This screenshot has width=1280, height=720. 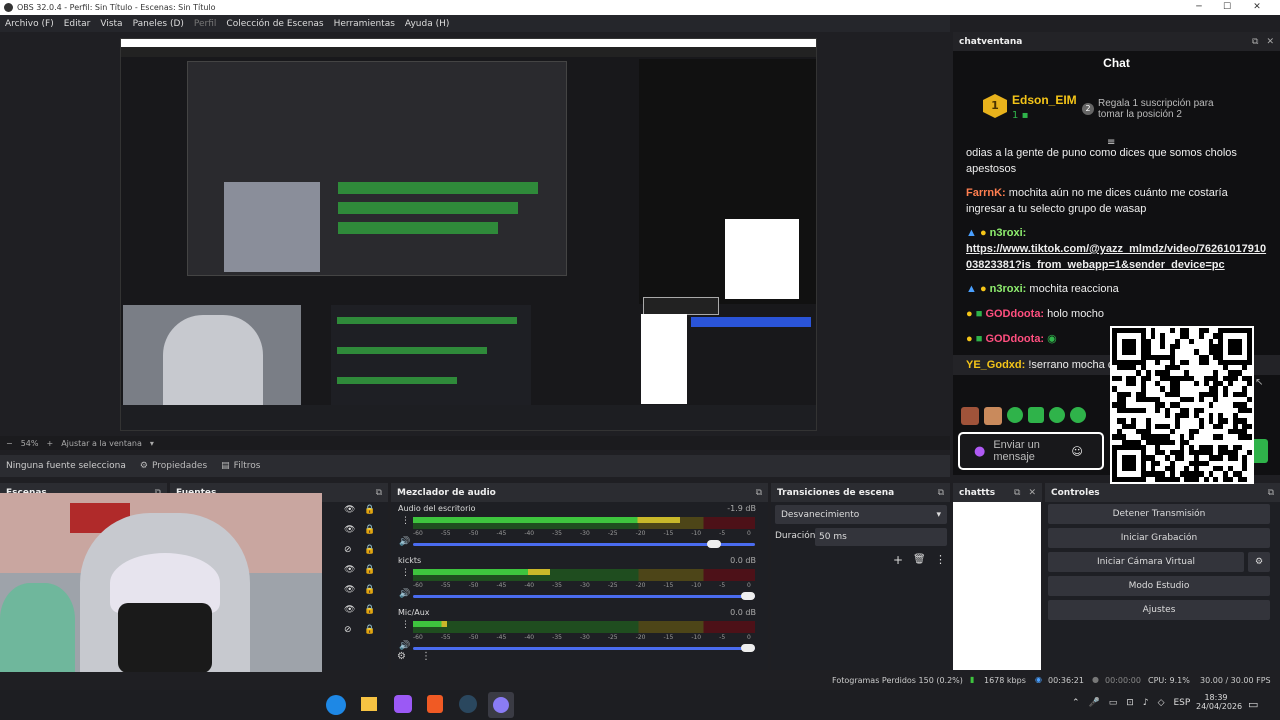 What do you see at coordinates (861, 514) in the screenshot?
I see `transition-select: Desvanecimiento ▾` at bounding box center [861, 514].